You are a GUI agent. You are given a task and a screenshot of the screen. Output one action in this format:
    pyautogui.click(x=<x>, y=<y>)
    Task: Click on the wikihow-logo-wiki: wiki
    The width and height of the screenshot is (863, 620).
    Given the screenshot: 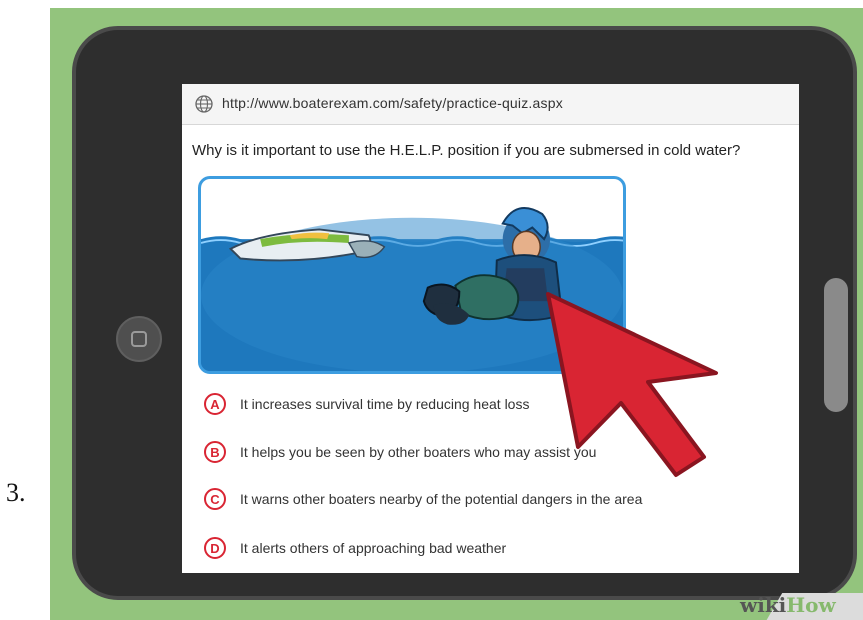 What is the action you would take?
    pyautogui.click(x=763, y=605)
    